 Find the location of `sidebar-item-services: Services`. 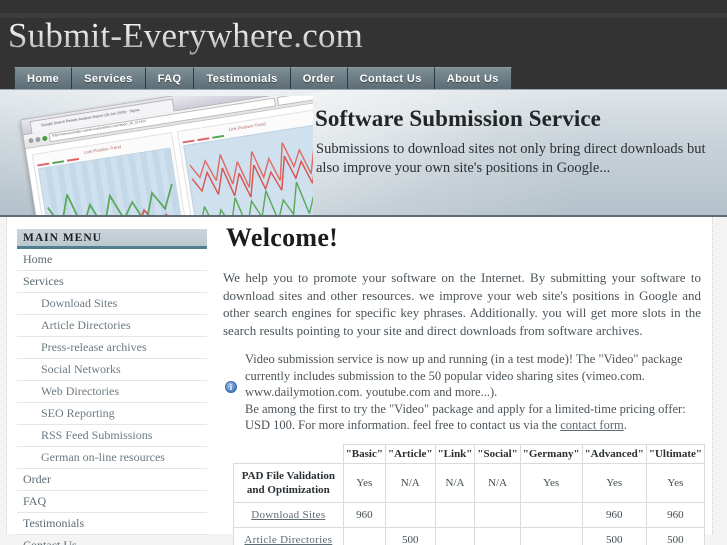

sidebar-item-services: Services is located at coordinates (112, 282).